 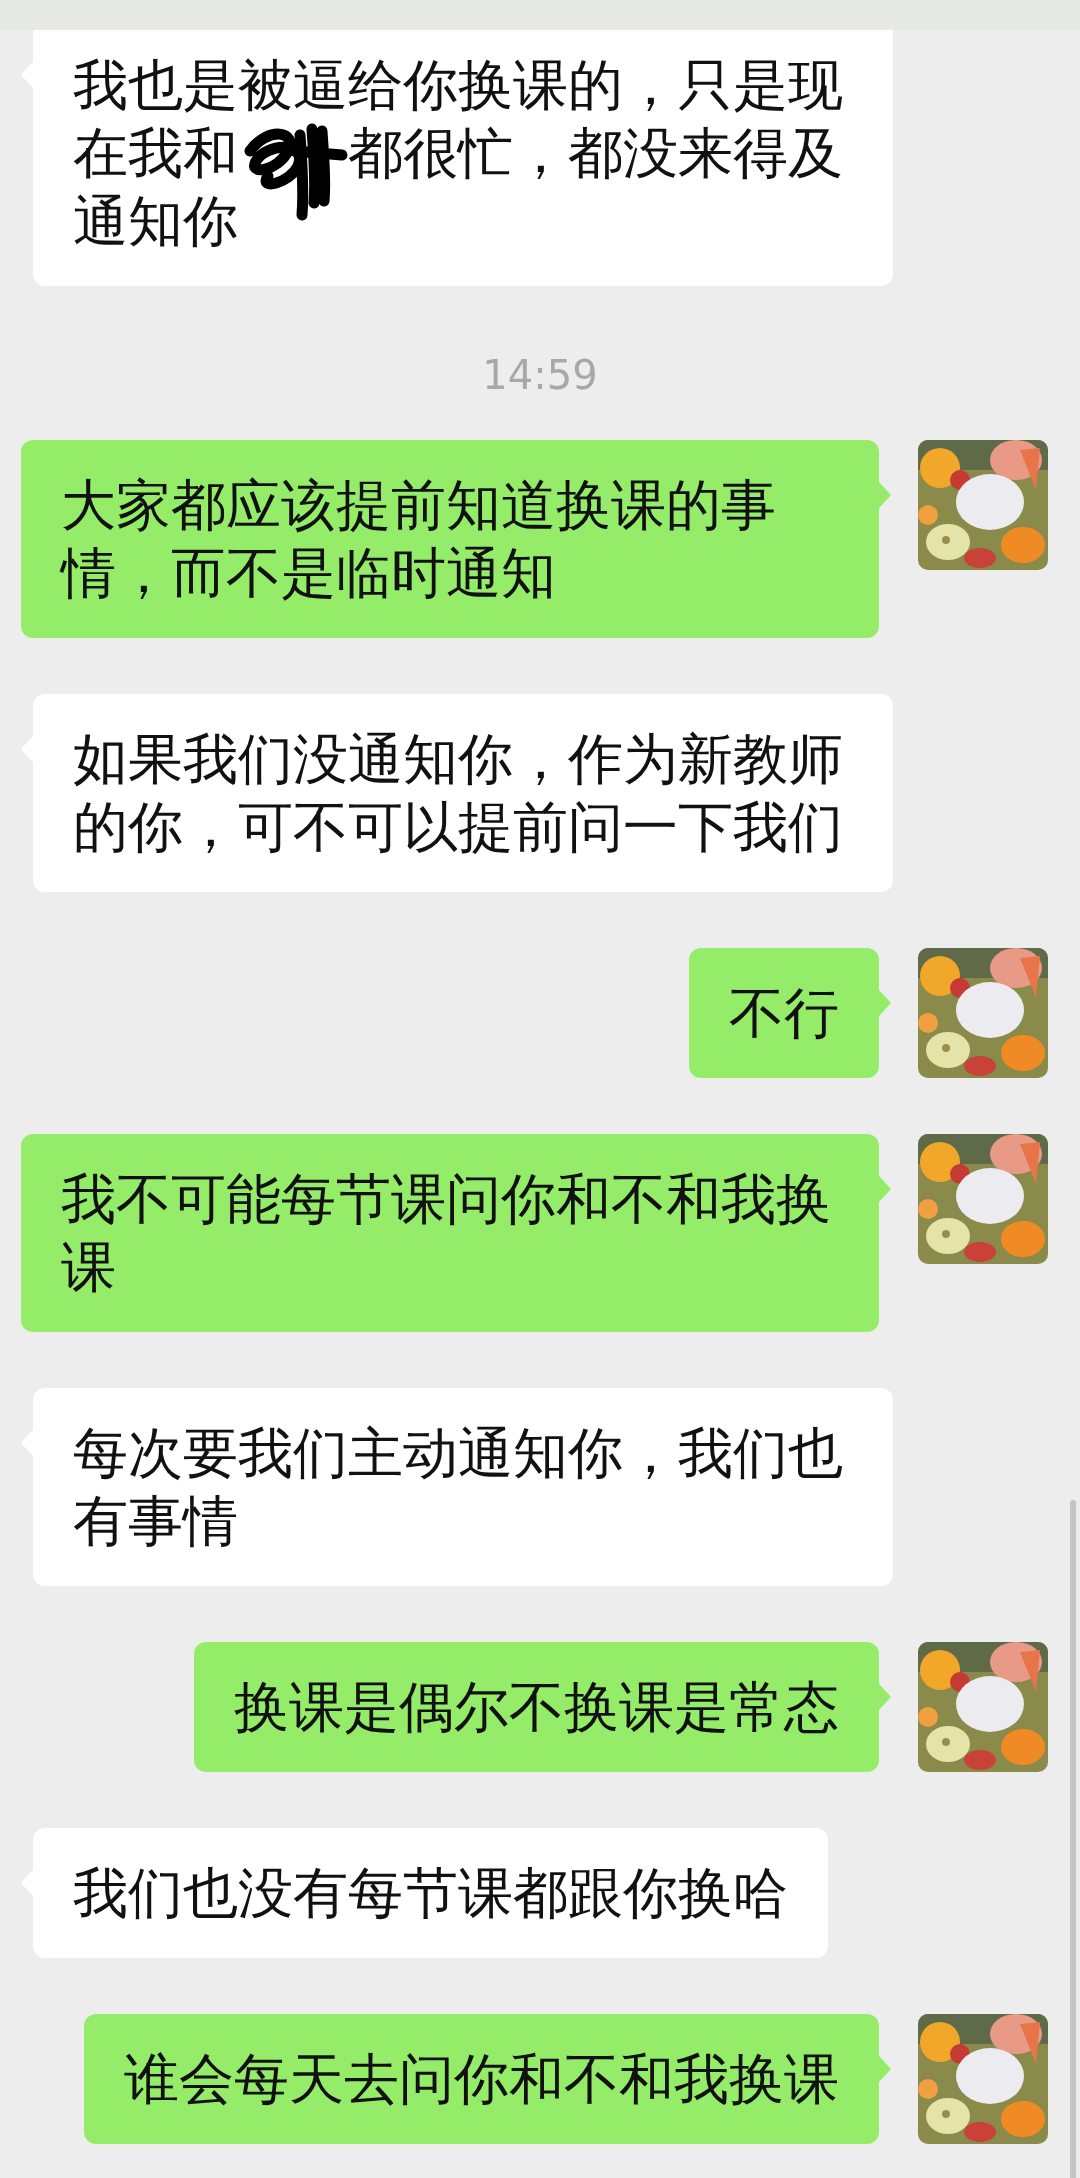 I want to click on timestamp: 14:59, so click(x=540, y=375).